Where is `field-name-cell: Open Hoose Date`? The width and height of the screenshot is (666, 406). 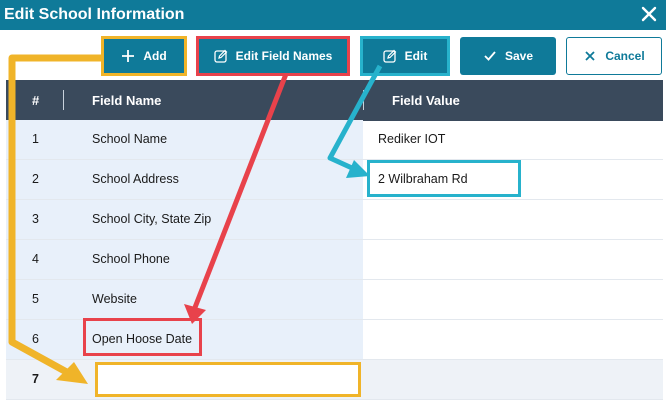 field-name-cell: Open Hoose Date is located at coordinates (142, 339).